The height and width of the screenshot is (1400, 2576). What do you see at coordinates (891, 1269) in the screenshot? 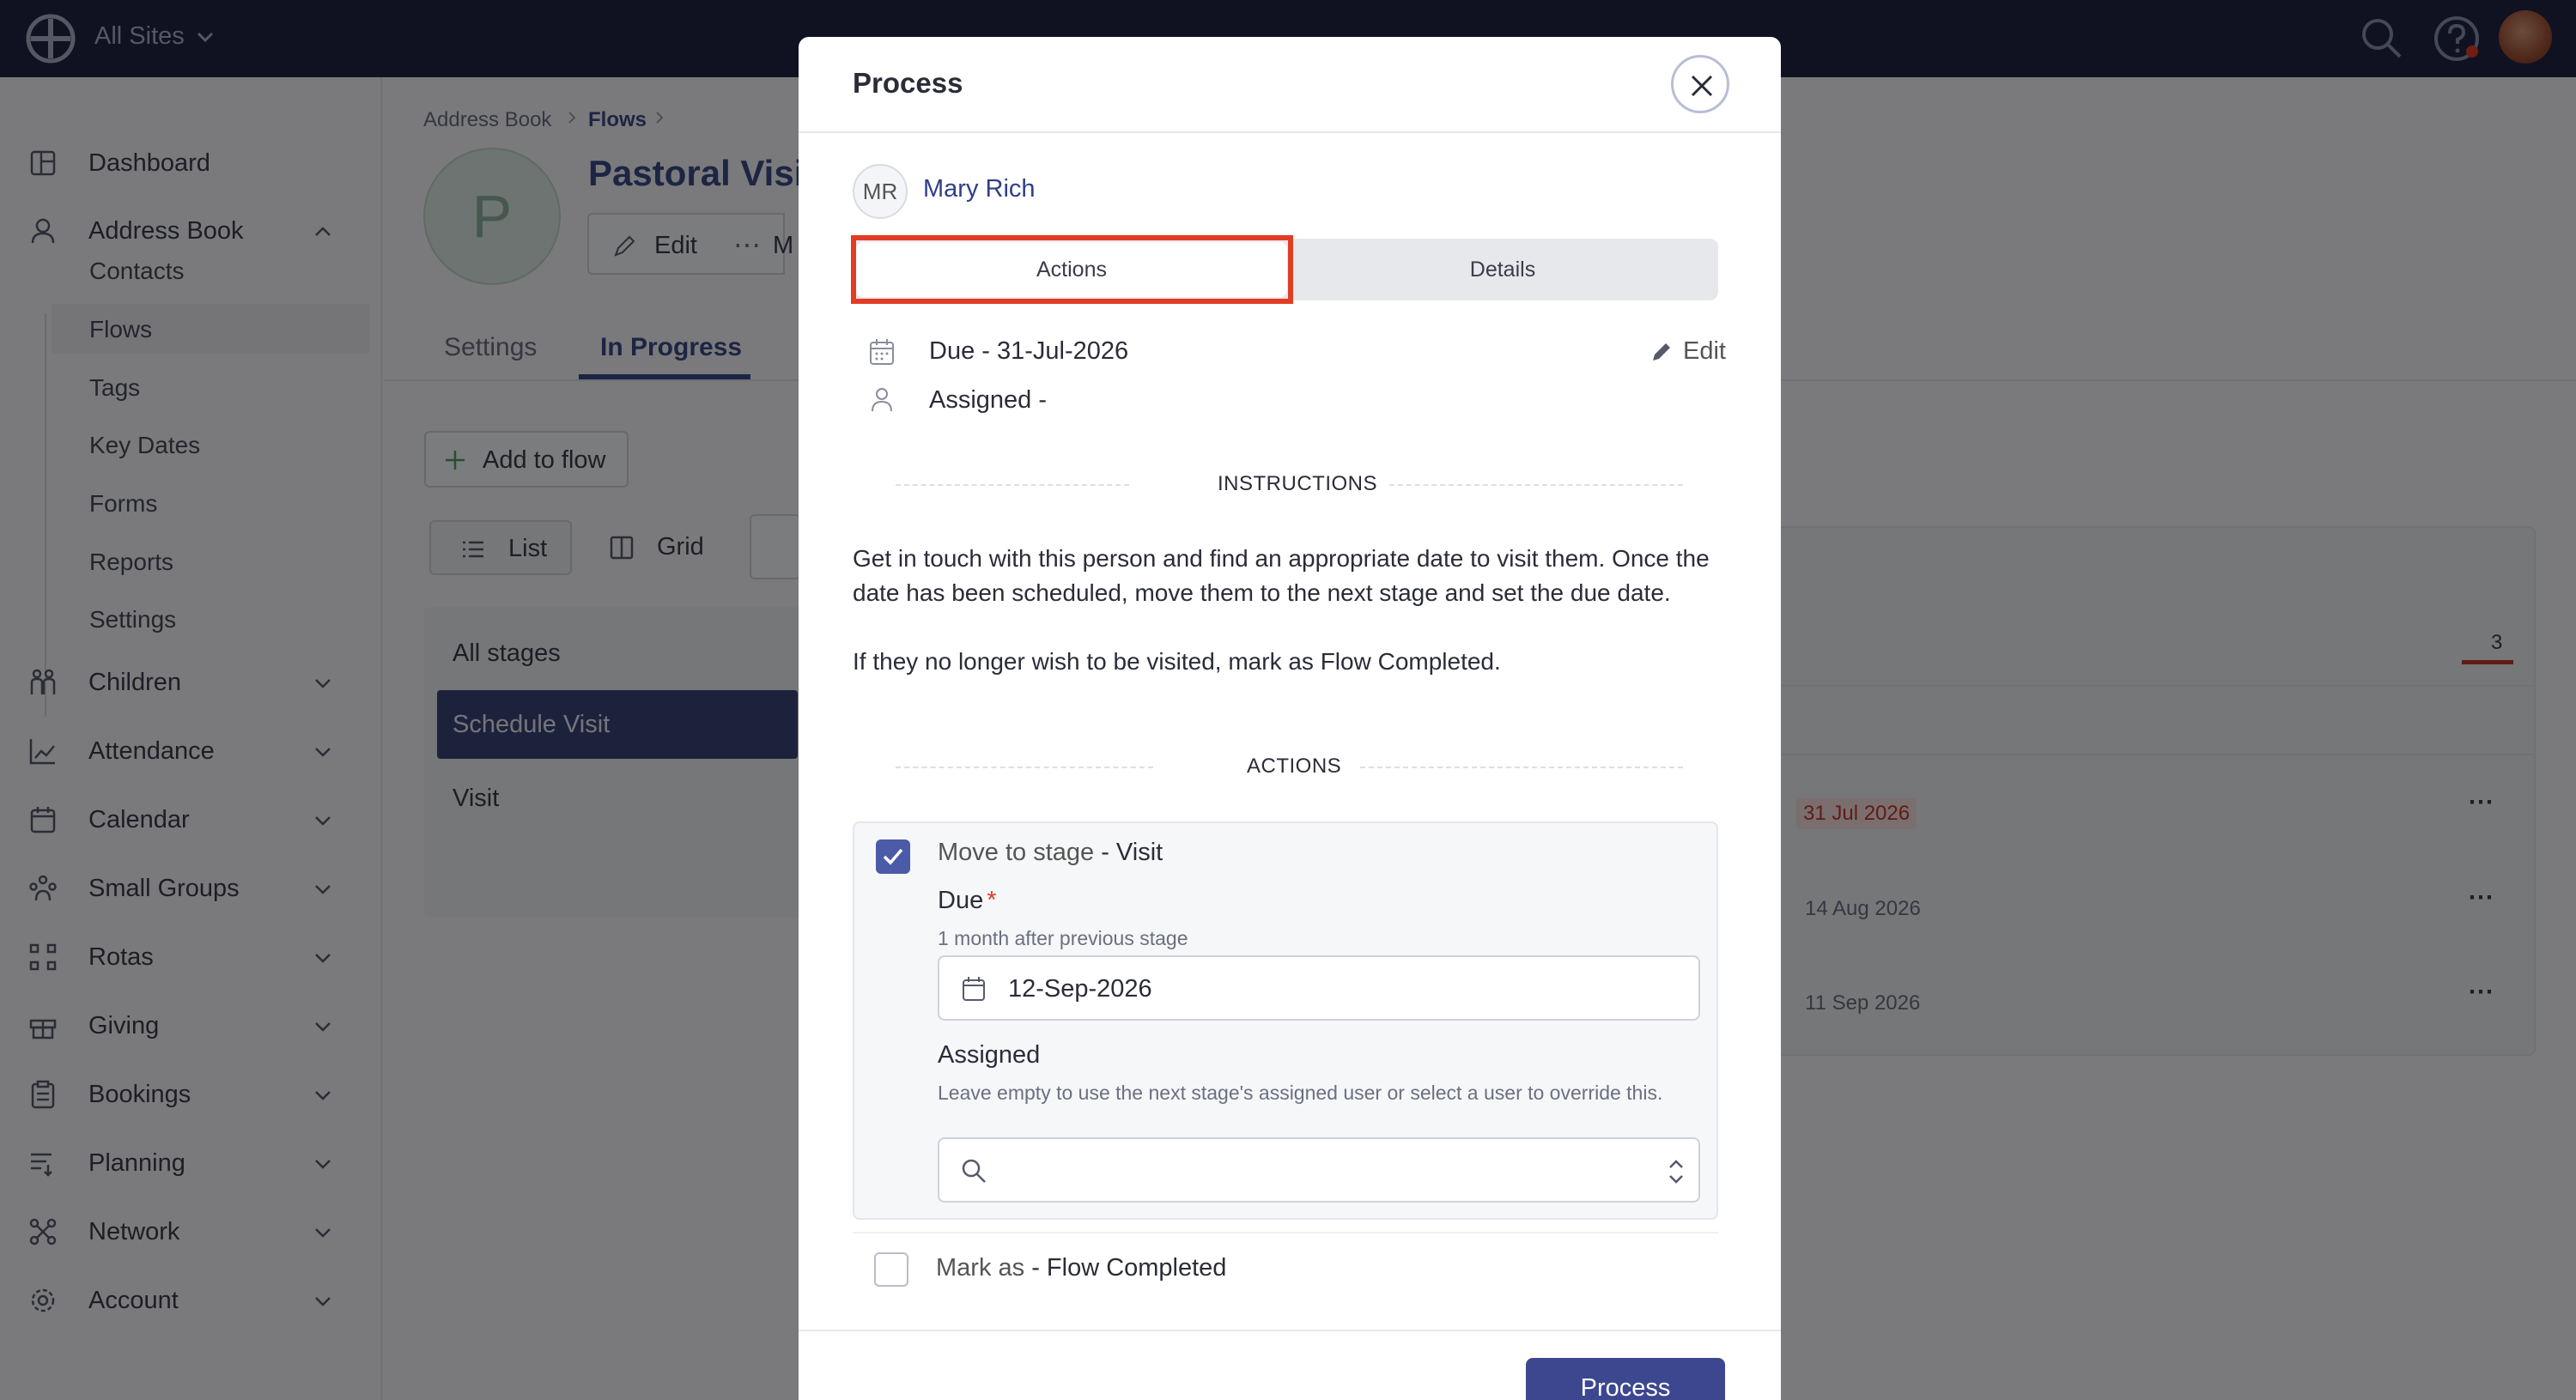
I see `mark-completed-checkbox` at bounding box center [891, 1269].